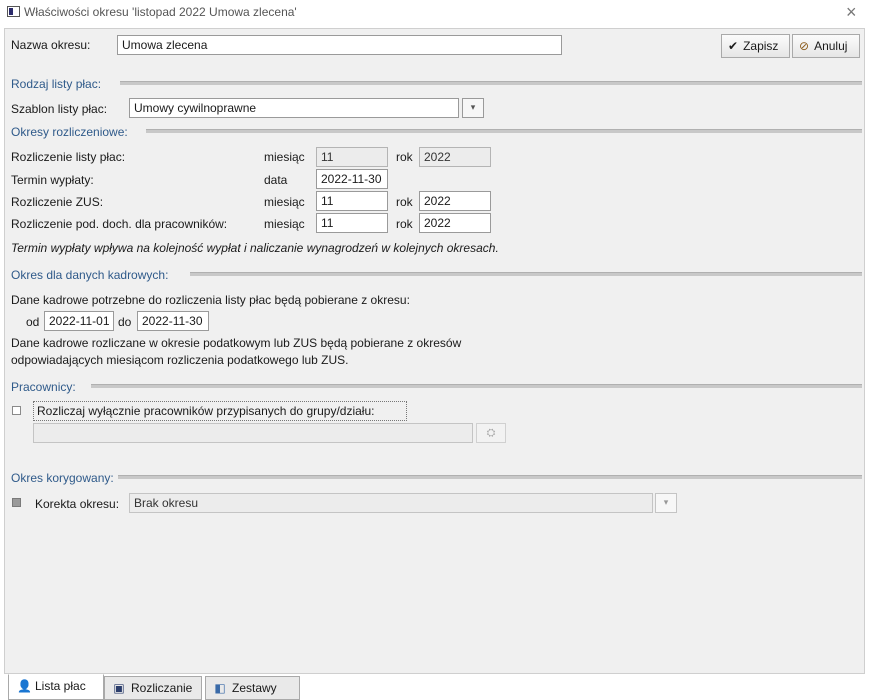  Describe the element at coordinates (276, 180) in the screenshot. I see `date-label: data` at that location.